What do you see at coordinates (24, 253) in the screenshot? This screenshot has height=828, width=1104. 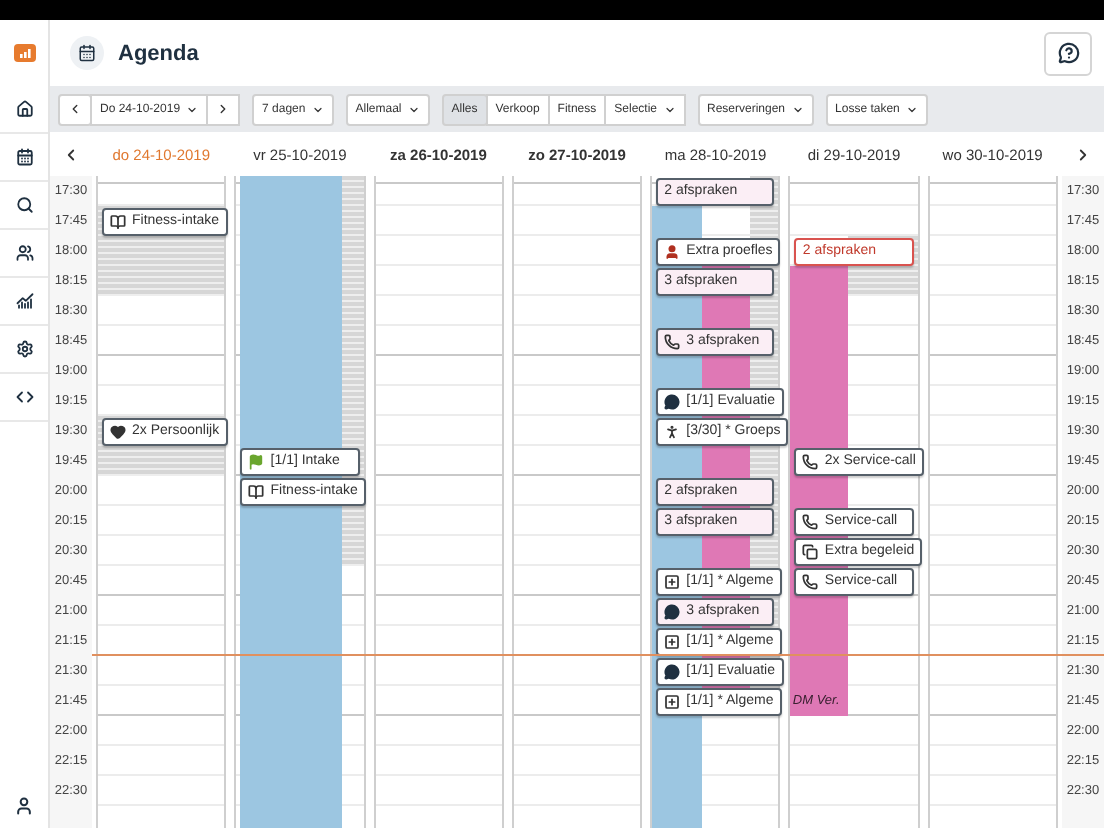 I see `people-icon` at bounding box center [24, 253].